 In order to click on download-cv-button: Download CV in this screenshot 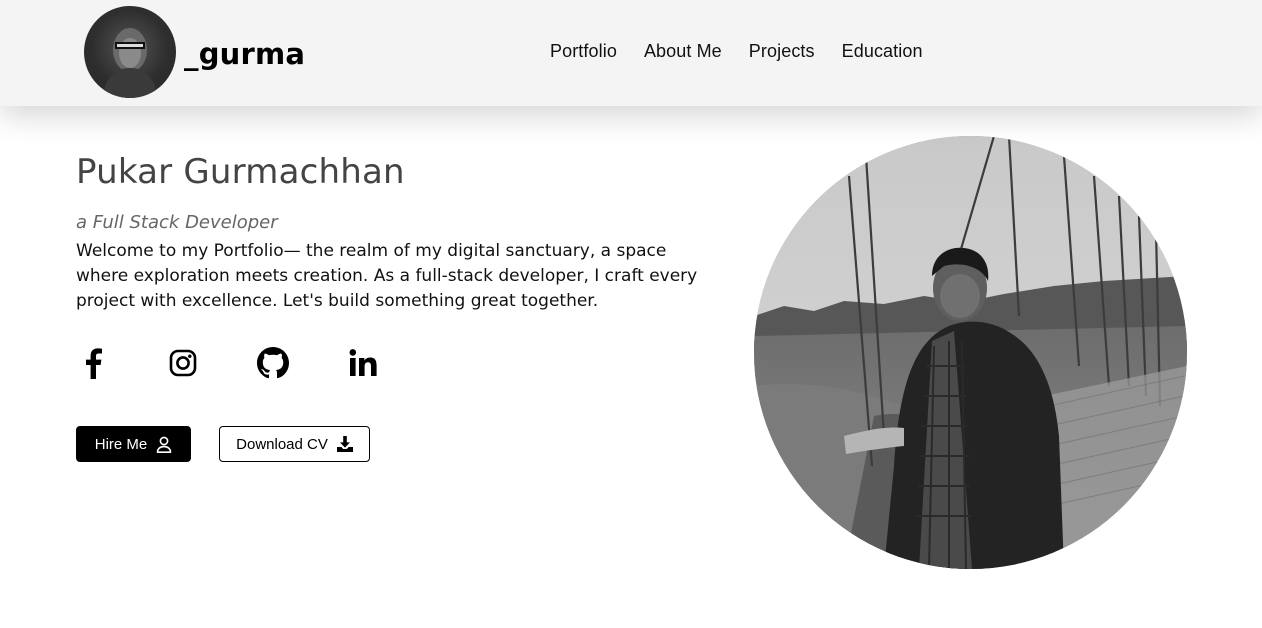, I will do `click(294, 444)`.